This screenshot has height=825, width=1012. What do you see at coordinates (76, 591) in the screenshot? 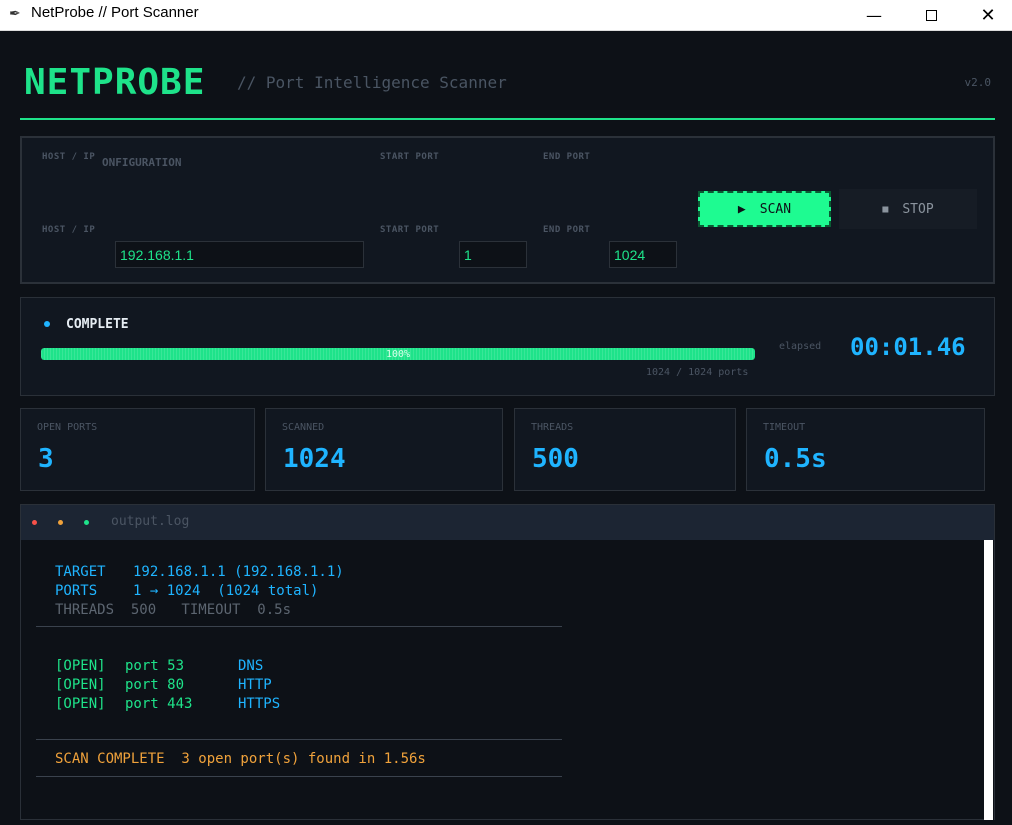
I see `log-ports-key: PORTS` at bounding box center [76, 591].